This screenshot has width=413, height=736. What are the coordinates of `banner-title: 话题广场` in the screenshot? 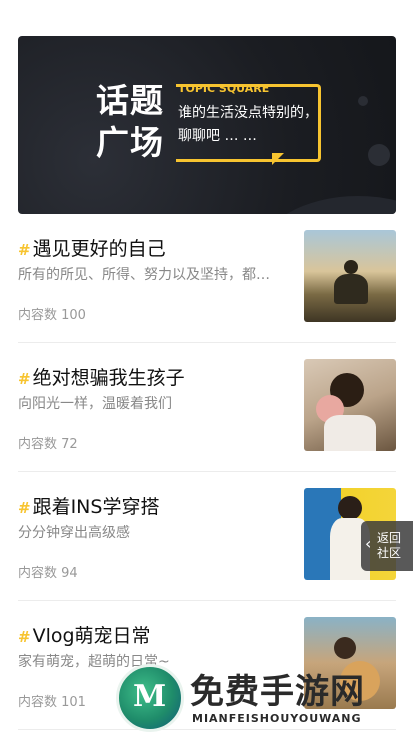 It's located at (130, 121).